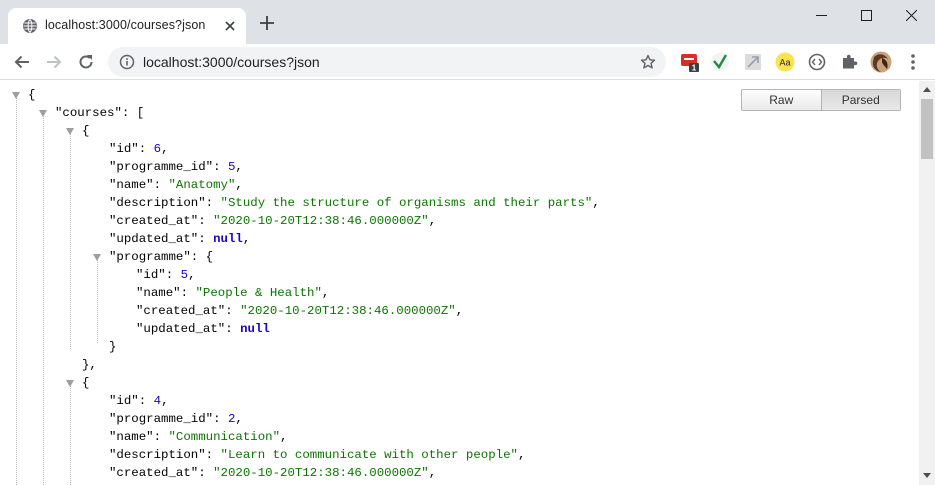 This screenshot has height=485, width=935. I want to click on extension-badge: 1, so click(694, 68).